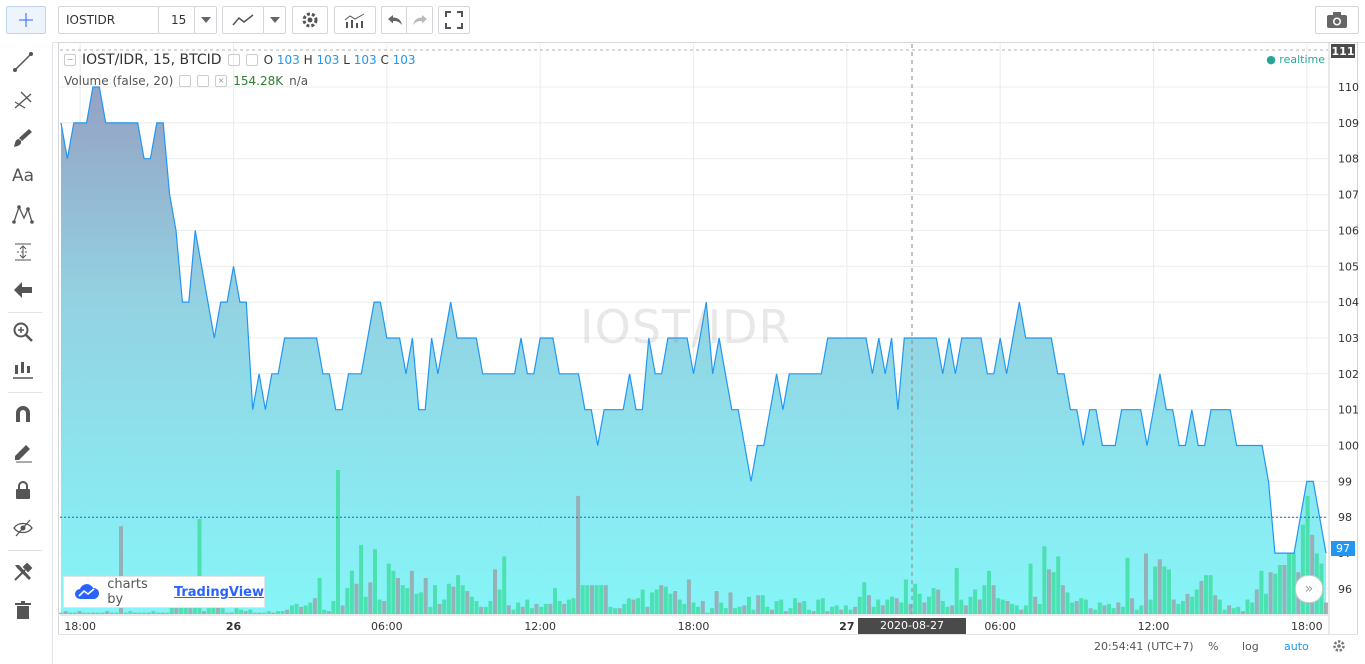  I want to click on x-tick-label: 12:00, so click(540, 626).